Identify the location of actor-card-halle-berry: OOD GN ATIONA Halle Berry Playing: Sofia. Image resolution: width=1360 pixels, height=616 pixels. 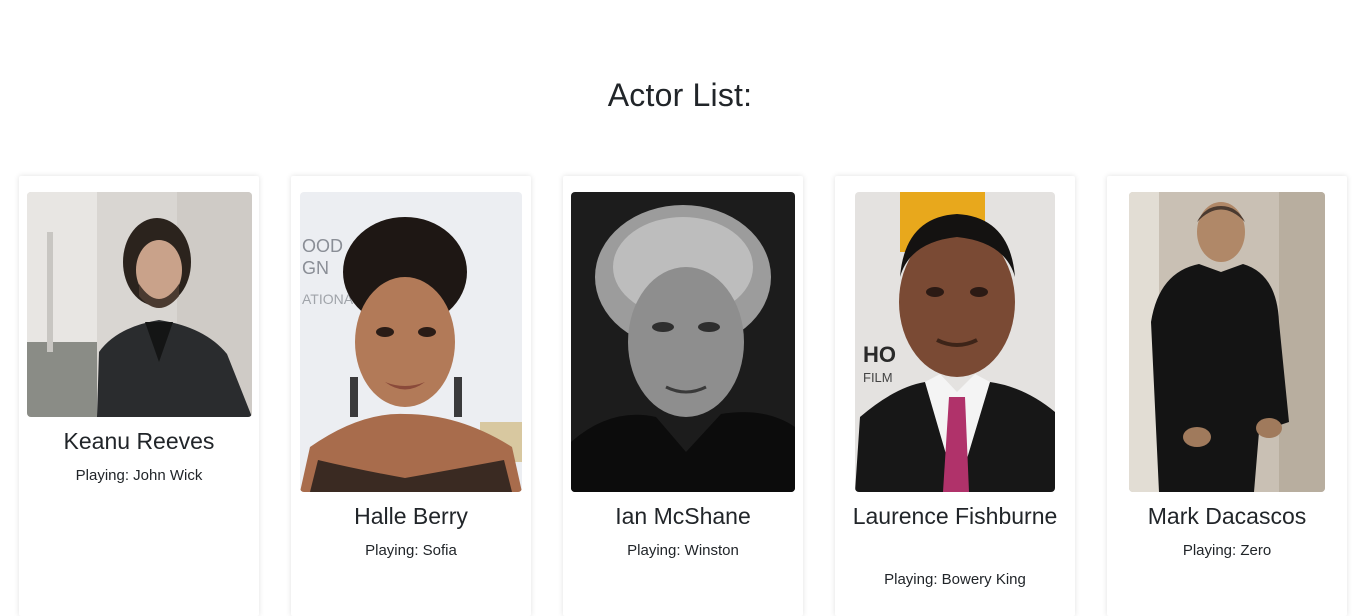
(411, 396).